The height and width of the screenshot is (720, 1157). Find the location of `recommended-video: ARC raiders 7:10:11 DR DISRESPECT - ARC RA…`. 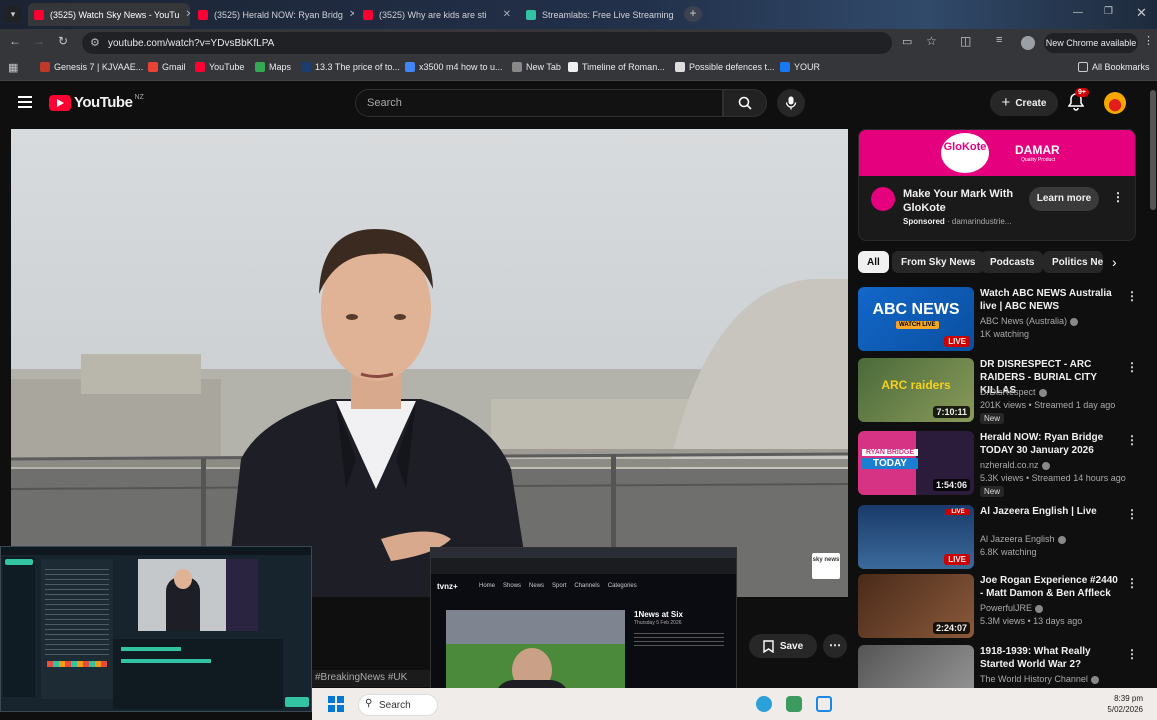

recommended-video: ARC raiders 7:10:11 DR DISRESPECT - ARC RA… is located at coordinates (1003, 391).